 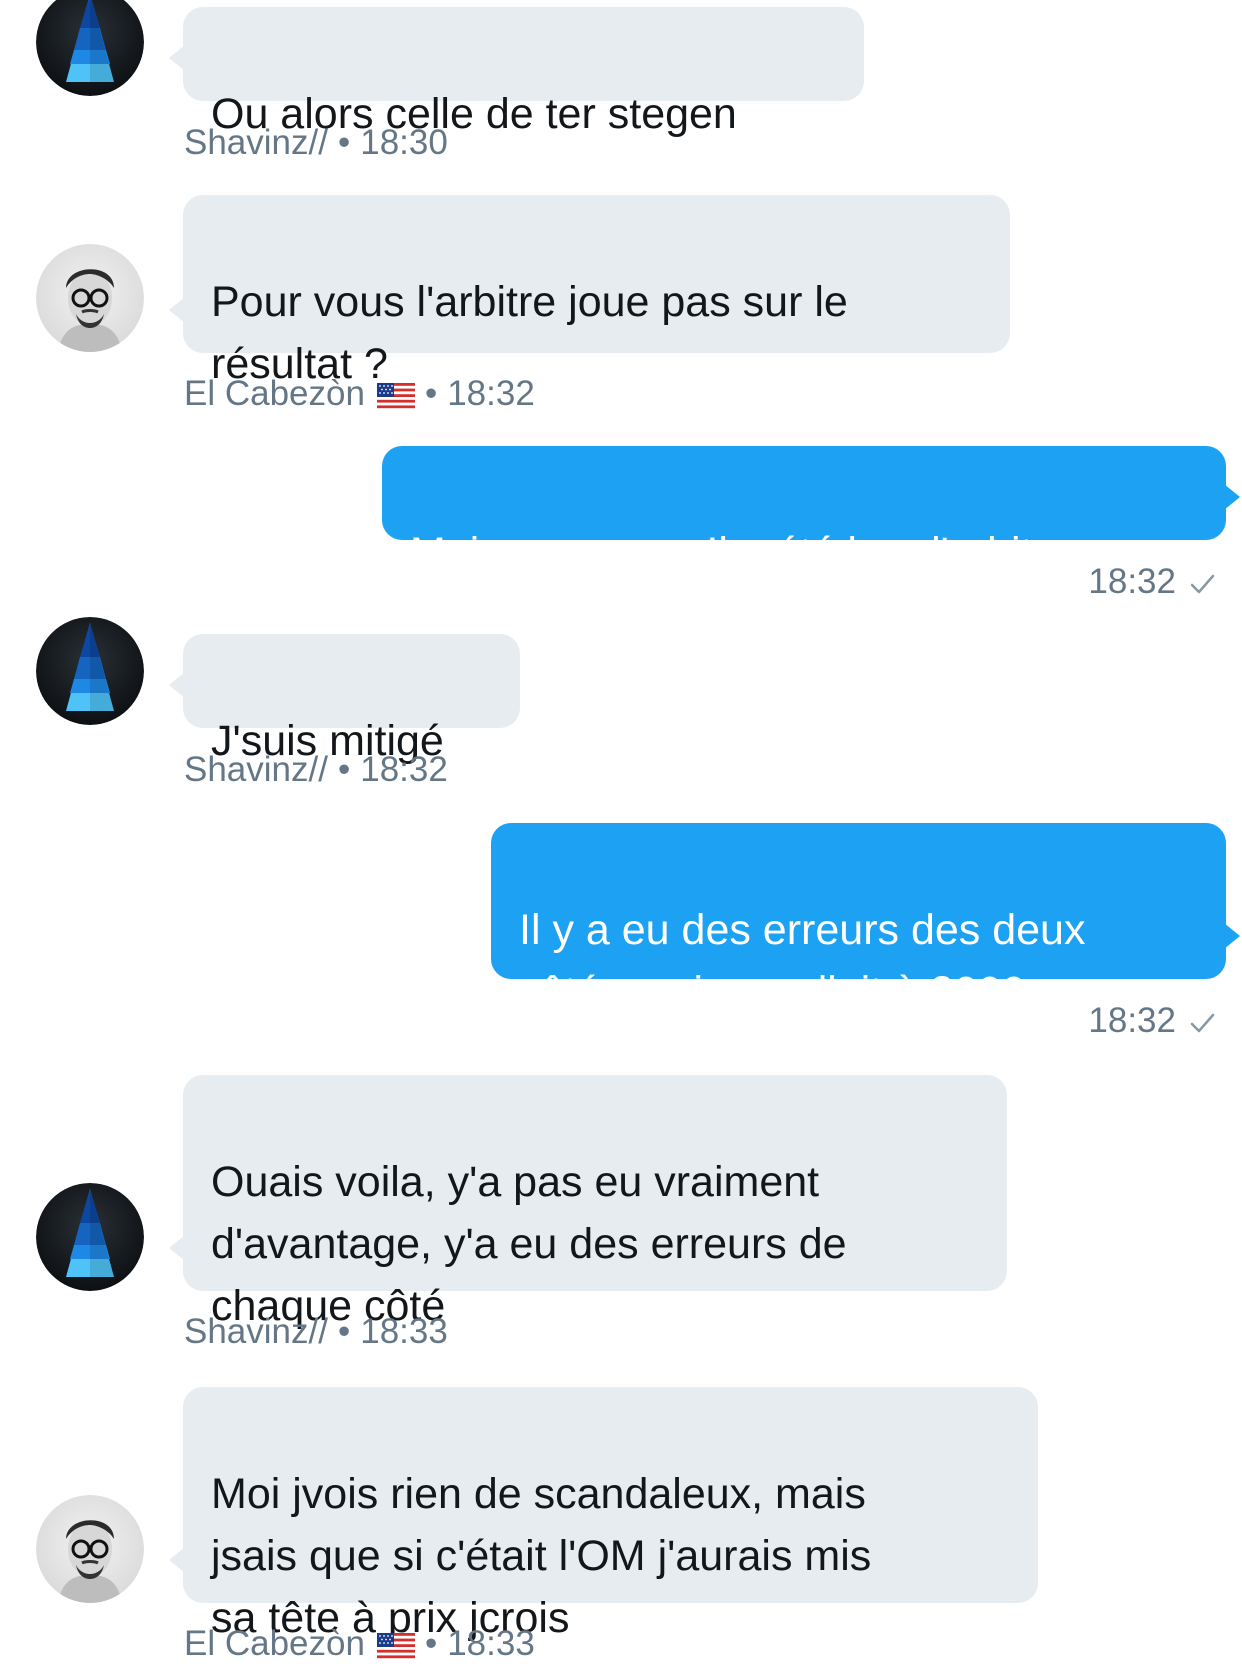 I want to click on message-bubble-4: J'suis mitigé, so click(x=344, y=699).